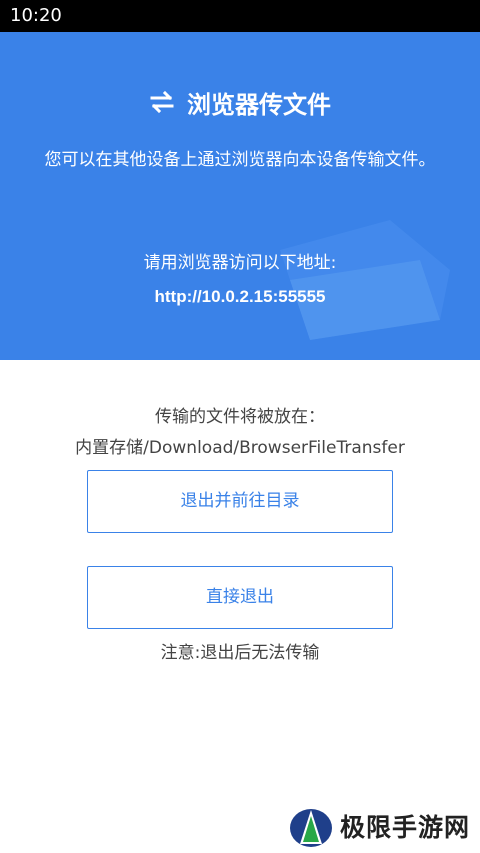 Image resolution: width=480 pixels, height=853 pixels. Describe the element at coordinates (240, 501) in the screenshot. I see `exit-and-open-directory-button: 退出并前往目录` at that location.